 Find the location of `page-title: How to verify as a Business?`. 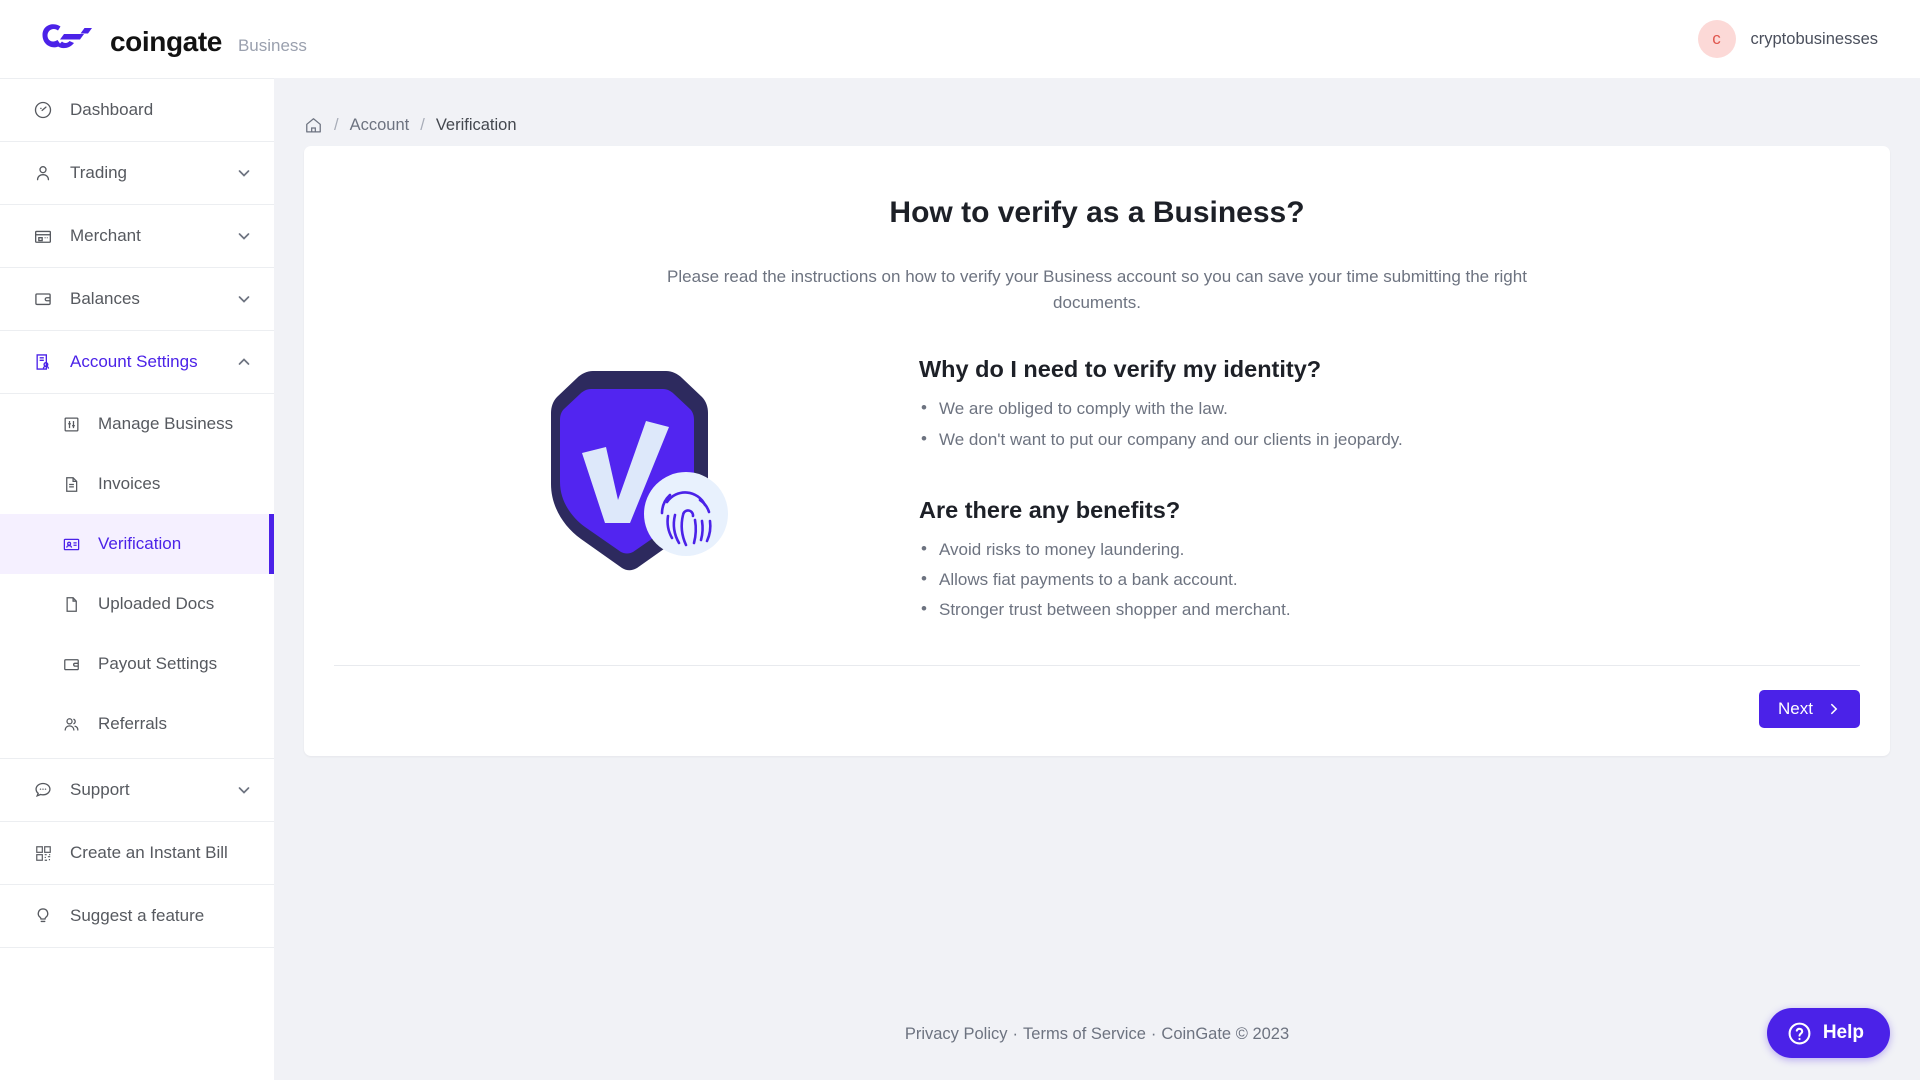

page-title: How to verify as a Business? is located at coordinates (1097, 212).